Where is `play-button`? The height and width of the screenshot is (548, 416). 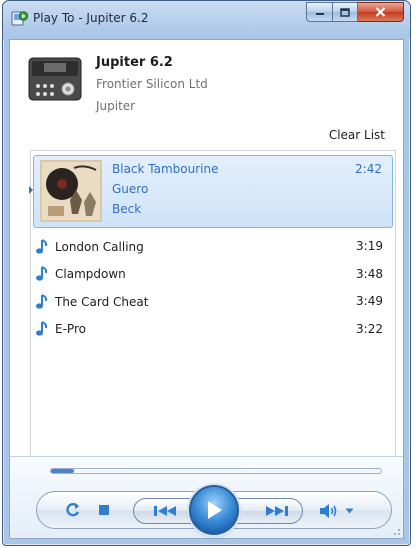
play-button is located at coordinates (214, 510).